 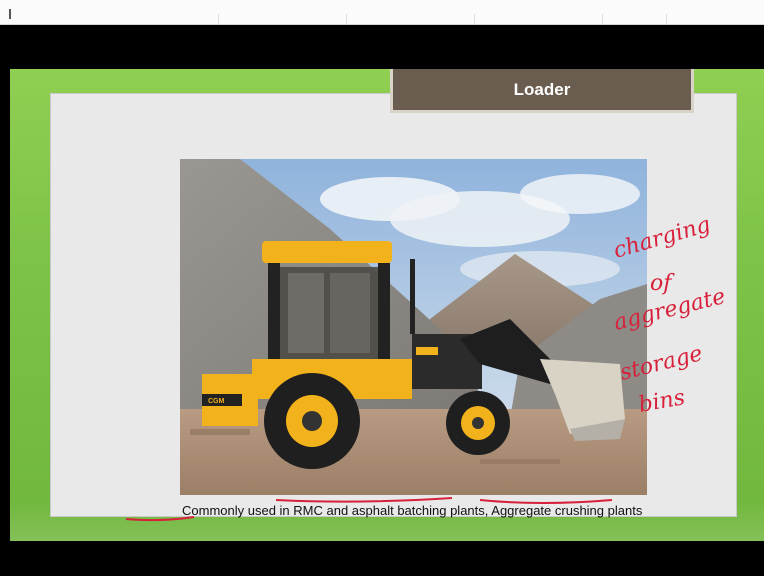 I want to click on viewer-toolbar, so click(x=382, y=12).